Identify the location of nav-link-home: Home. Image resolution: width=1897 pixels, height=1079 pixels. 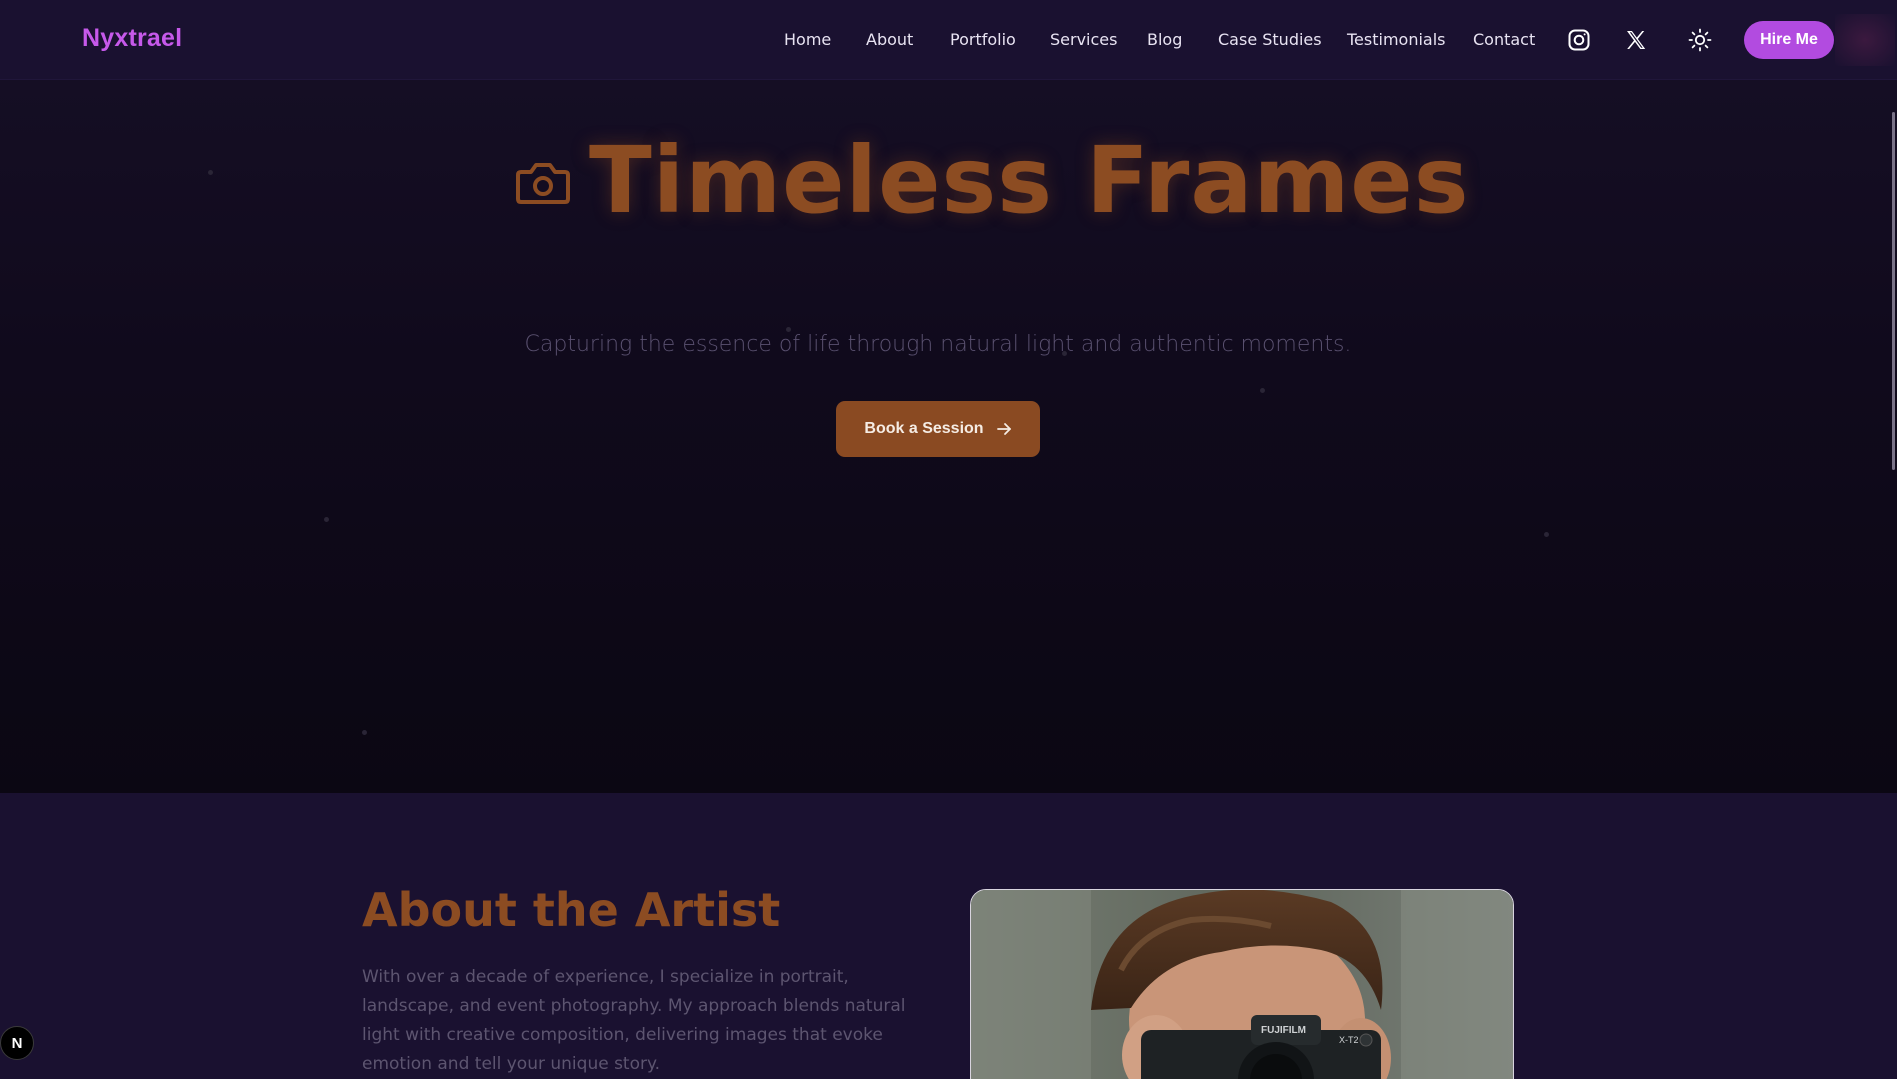
(807, 39).